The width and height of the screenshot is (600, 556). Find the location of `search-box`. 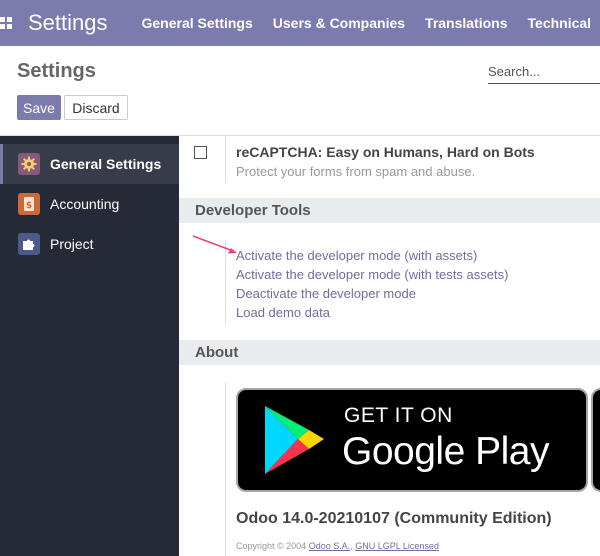

search-box is located at coordinates (544, 72).